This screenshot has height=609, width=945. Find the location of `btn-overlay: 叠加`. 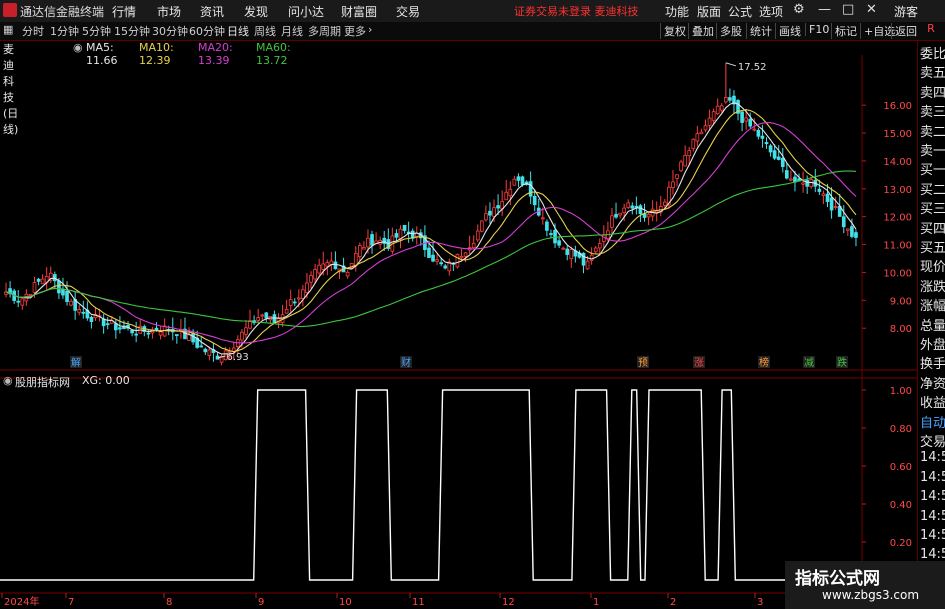

btn-overlay: 叠加 is located at coordinates (702, 31).